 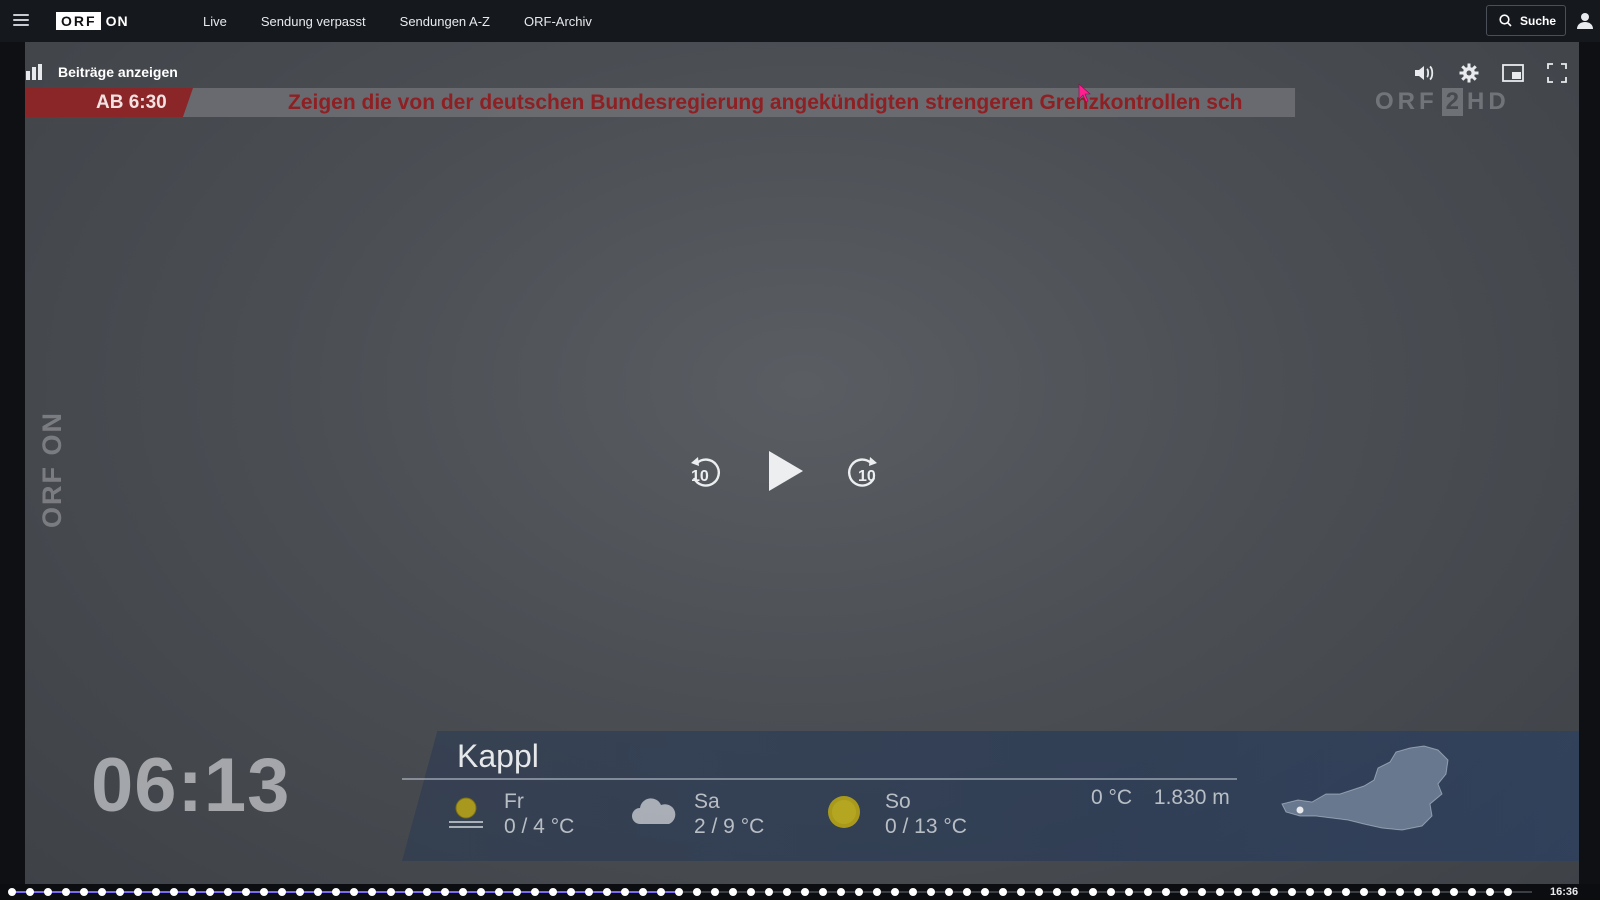 What do you see at coordinates (862, 471) in the screenshot?
I see `forward-10-button: 10` at bounding box center [862, 471].